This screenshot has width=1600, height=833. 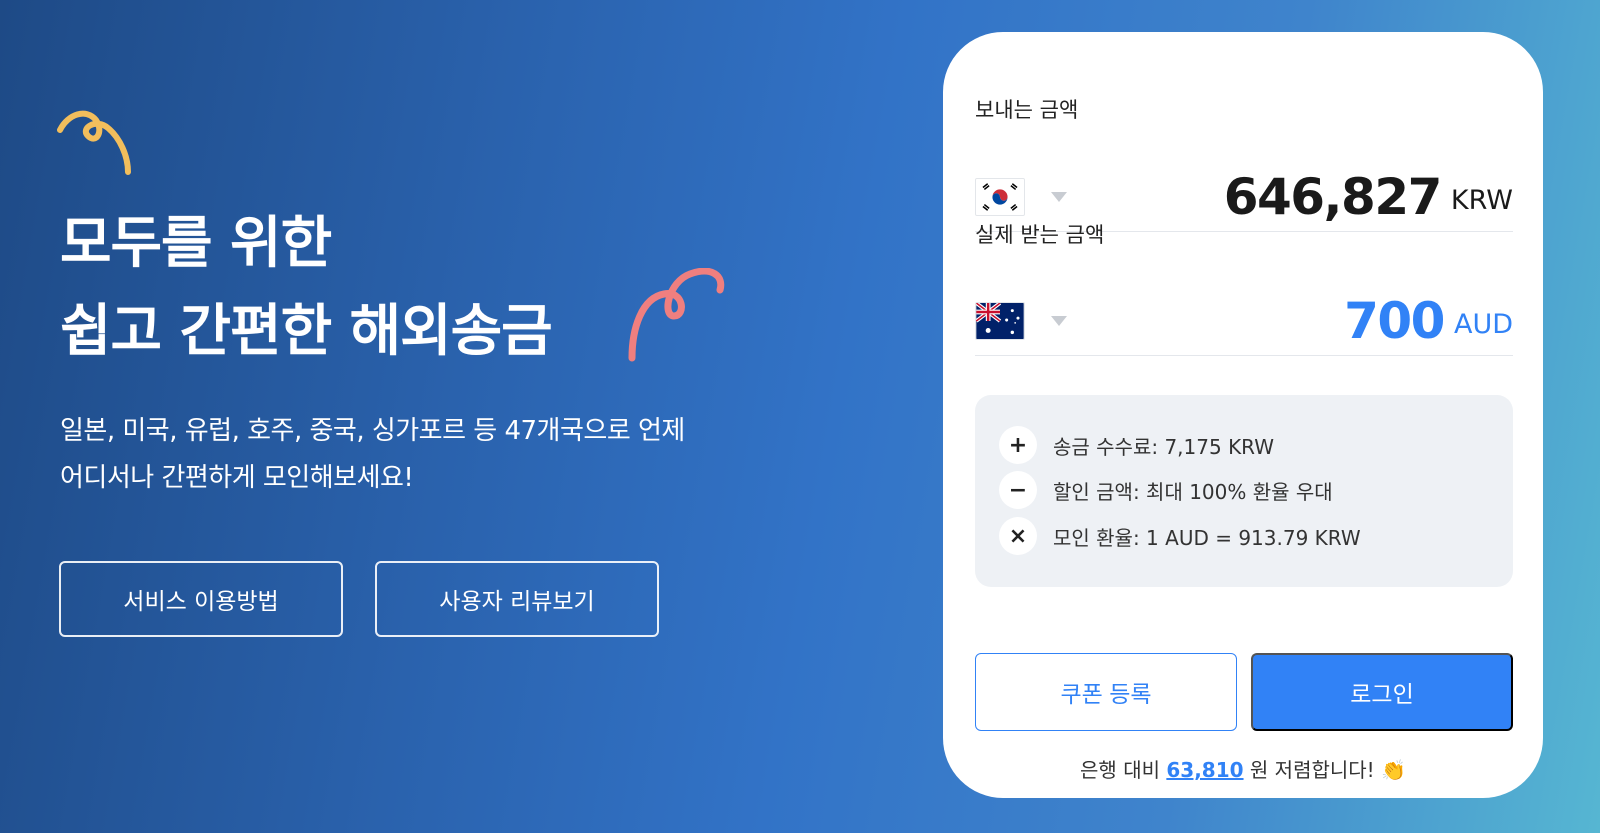 What do you see at coordinates (1018, 490) in the screenshot?
I see `minus-icon: −` at bounding box center [1018, 490].